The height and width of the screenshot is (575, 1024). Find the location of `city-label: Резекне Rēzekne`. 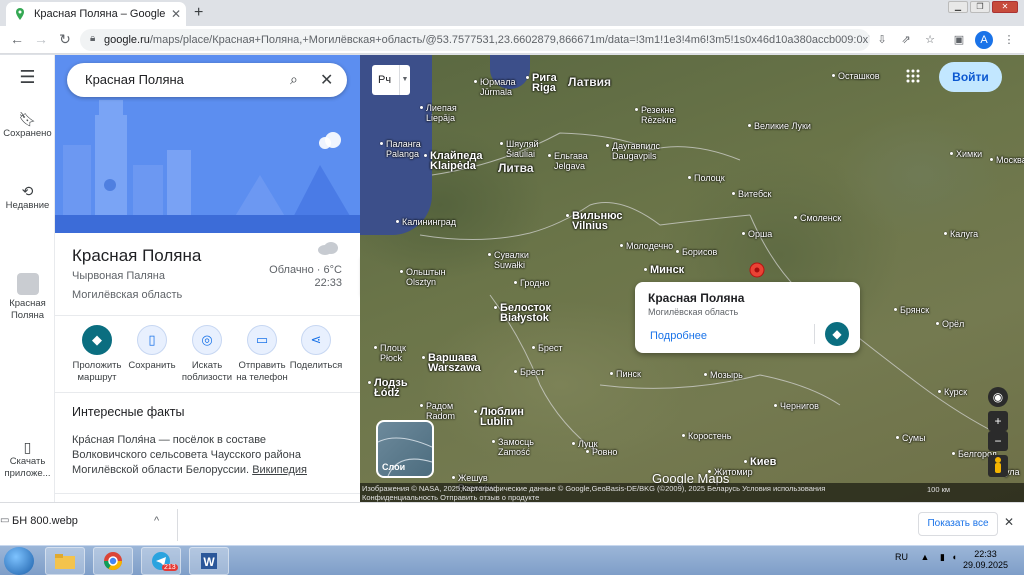

city-label: Резекне Rēzekne is located at coordinates (659, 115).